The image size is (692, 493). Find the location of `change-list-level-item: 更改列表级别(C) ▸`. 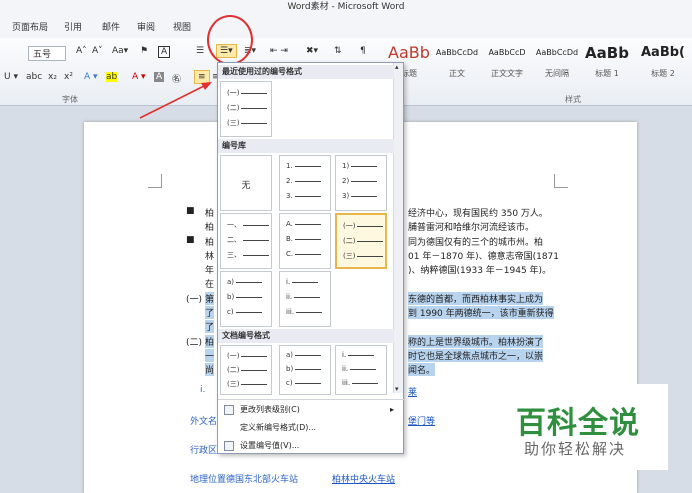

change-list-level-item: 更改列表级别(C) ▸ is located at coordinates (310, 410).